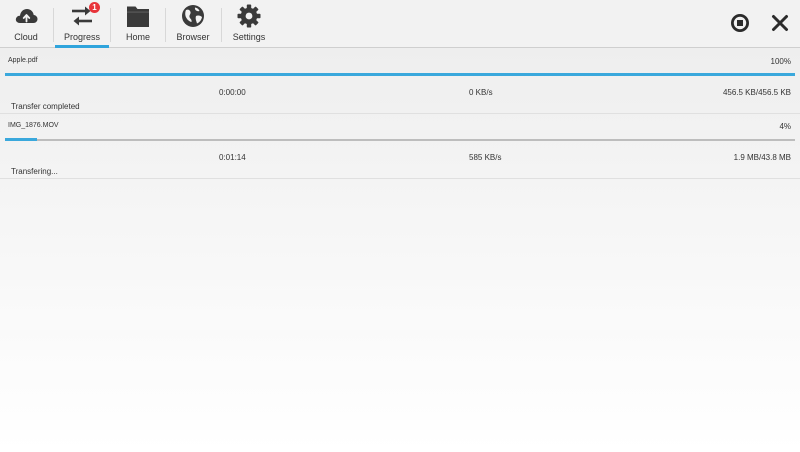 The height and width of the screenshot is (452, 800). Describe the element at coordinates (45, 106) in the screenshot. I see `transfer-status: Transfer completed` at that location.